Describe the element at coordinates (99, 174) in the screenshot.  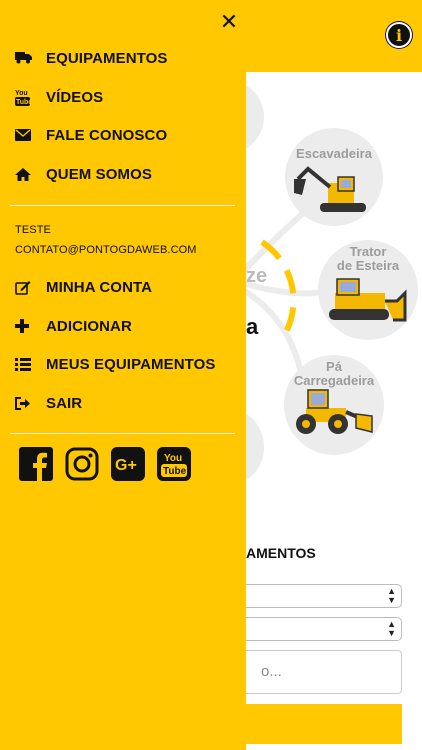
I see `menu-label: QUEM SOMOS` at that location.